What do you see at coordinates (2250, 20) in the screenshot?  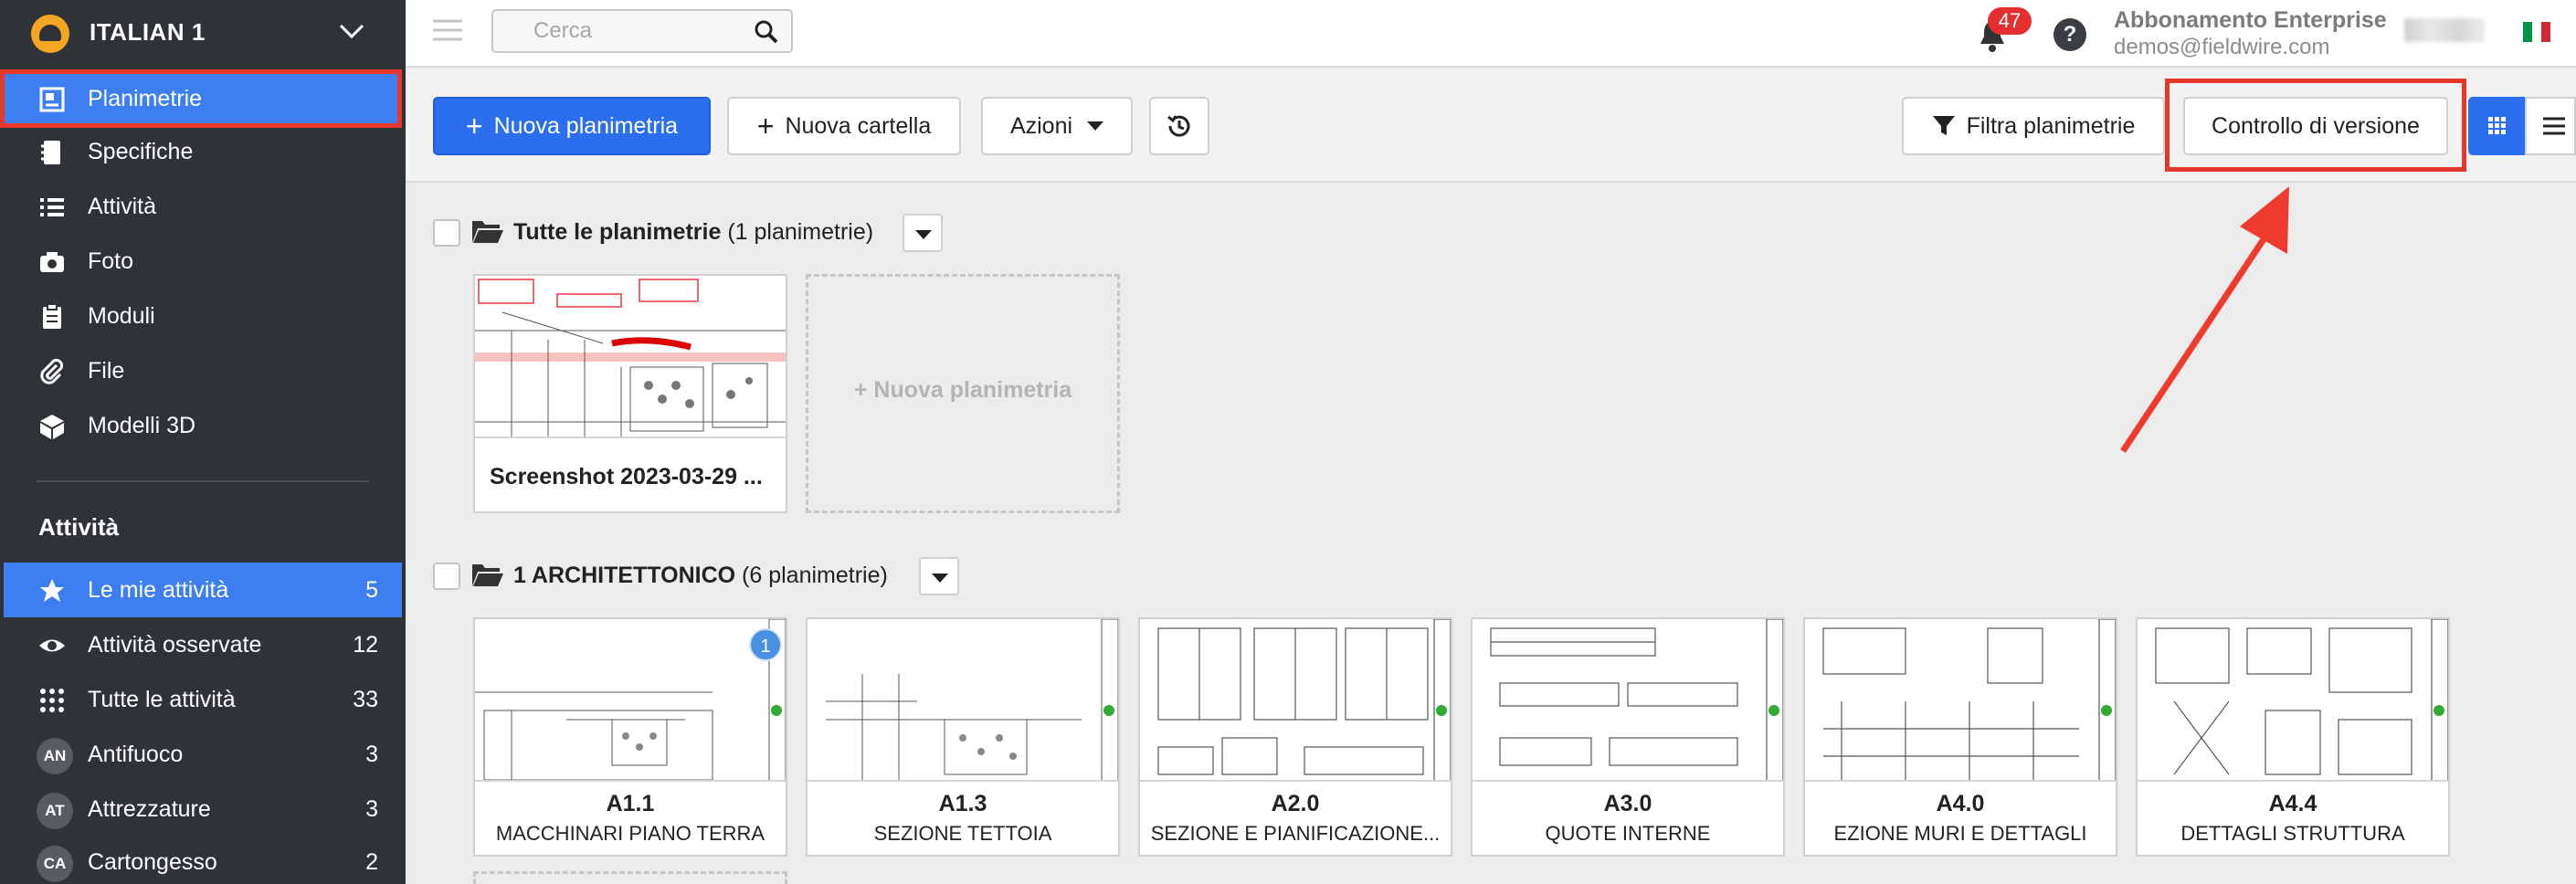 I see `subscription-plan: Abbonamento Enterprise` at bounding box center [2250, 20].